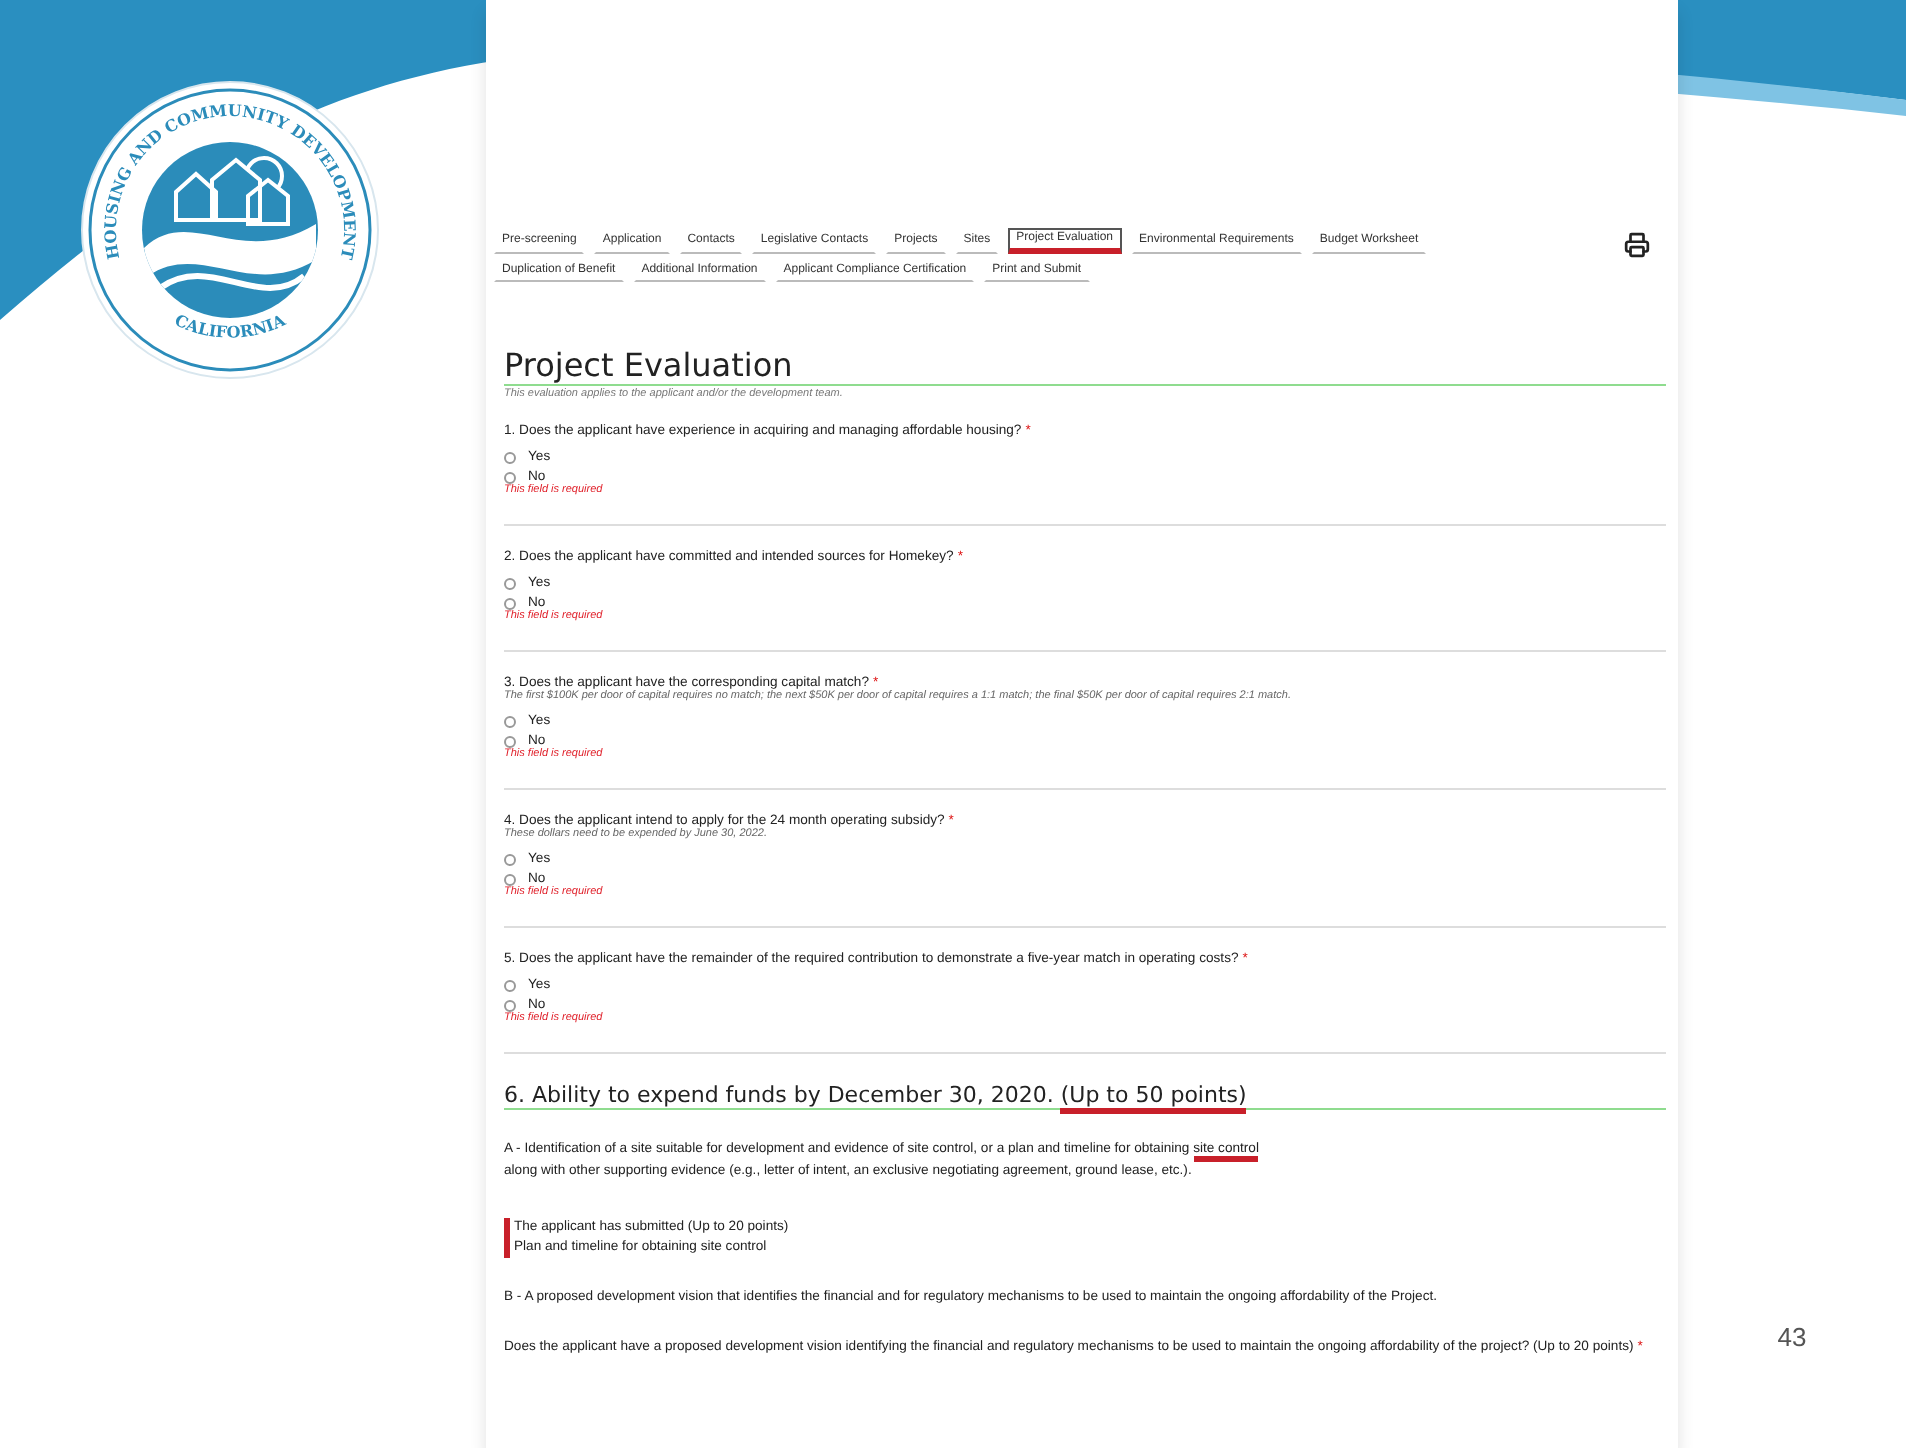 The width and height of the screenshot is (1906, 1448). I want to click on page-title: Project Evaluation, so click(649, 365).